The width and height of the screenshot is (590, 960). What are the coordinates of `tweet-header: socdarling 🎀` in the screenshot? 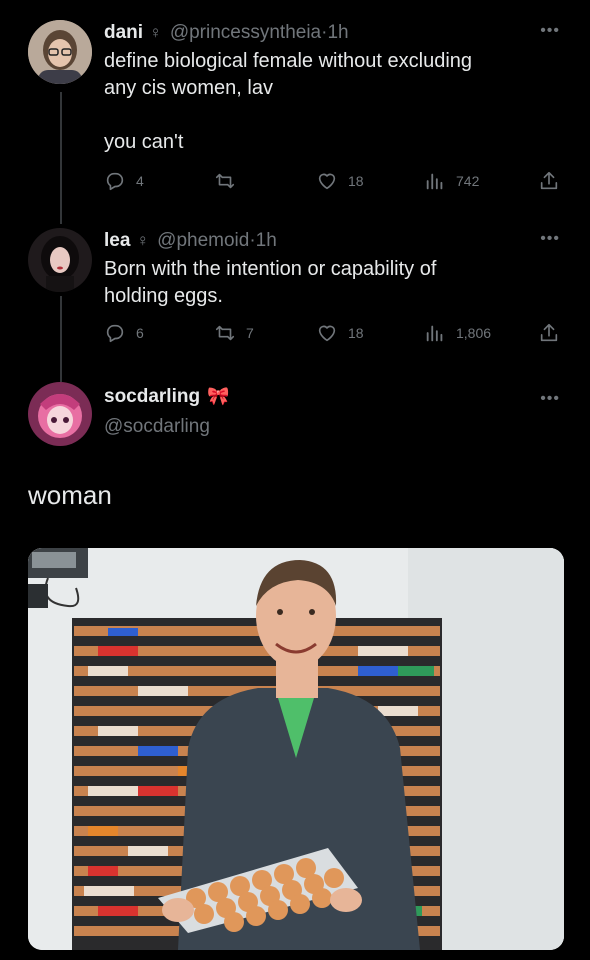 It's located at (167, 397).